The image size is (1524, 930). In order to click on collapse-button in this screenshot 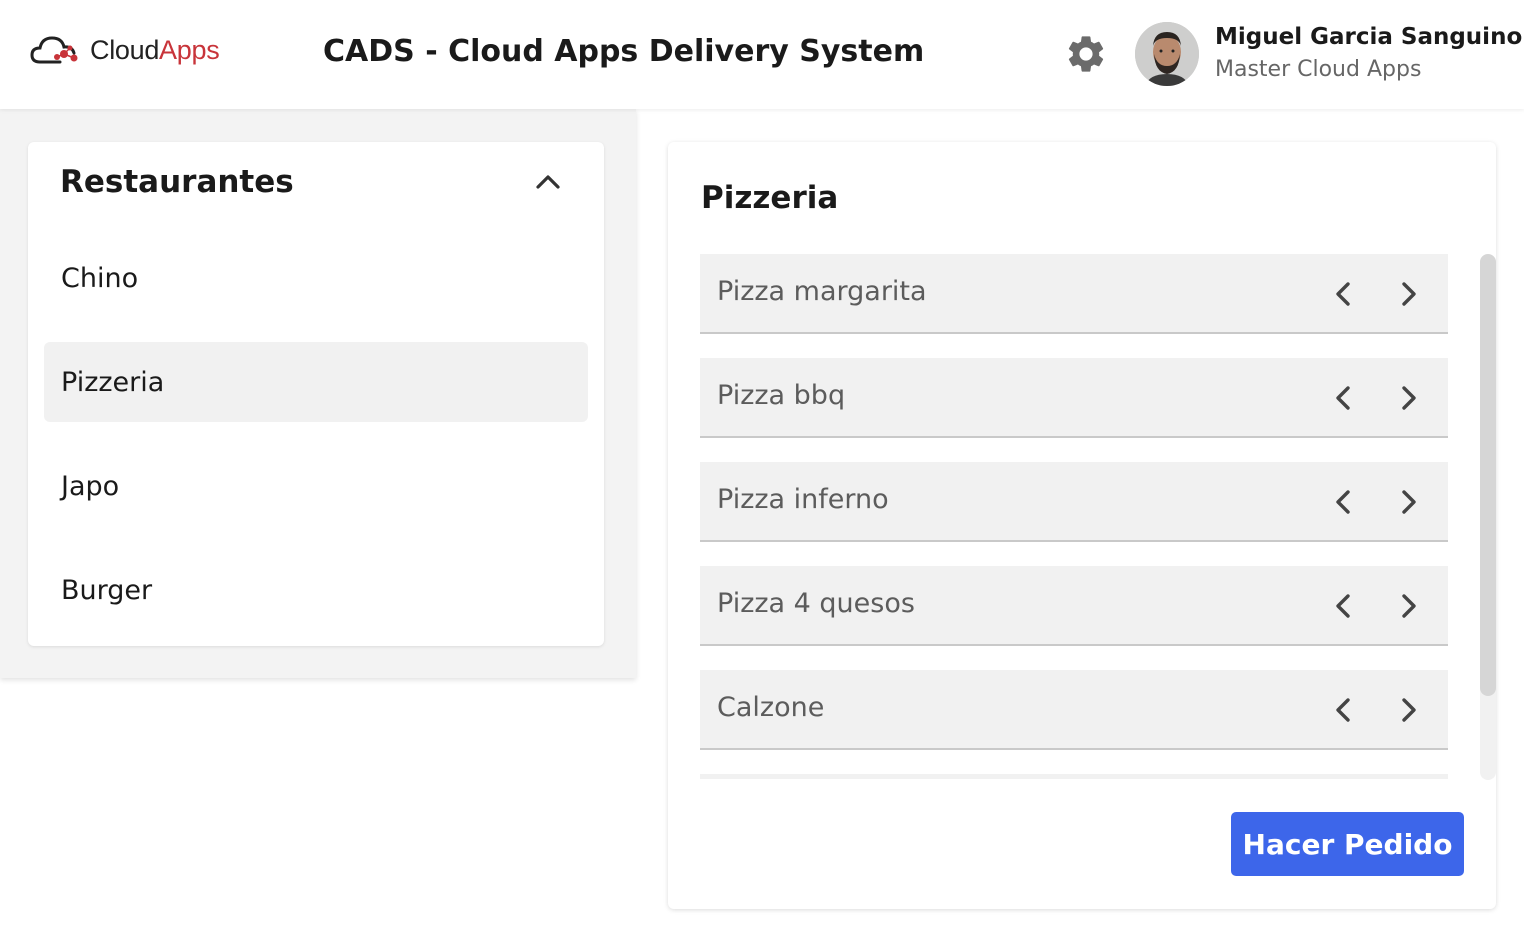, I will do `click(548, 182)`.